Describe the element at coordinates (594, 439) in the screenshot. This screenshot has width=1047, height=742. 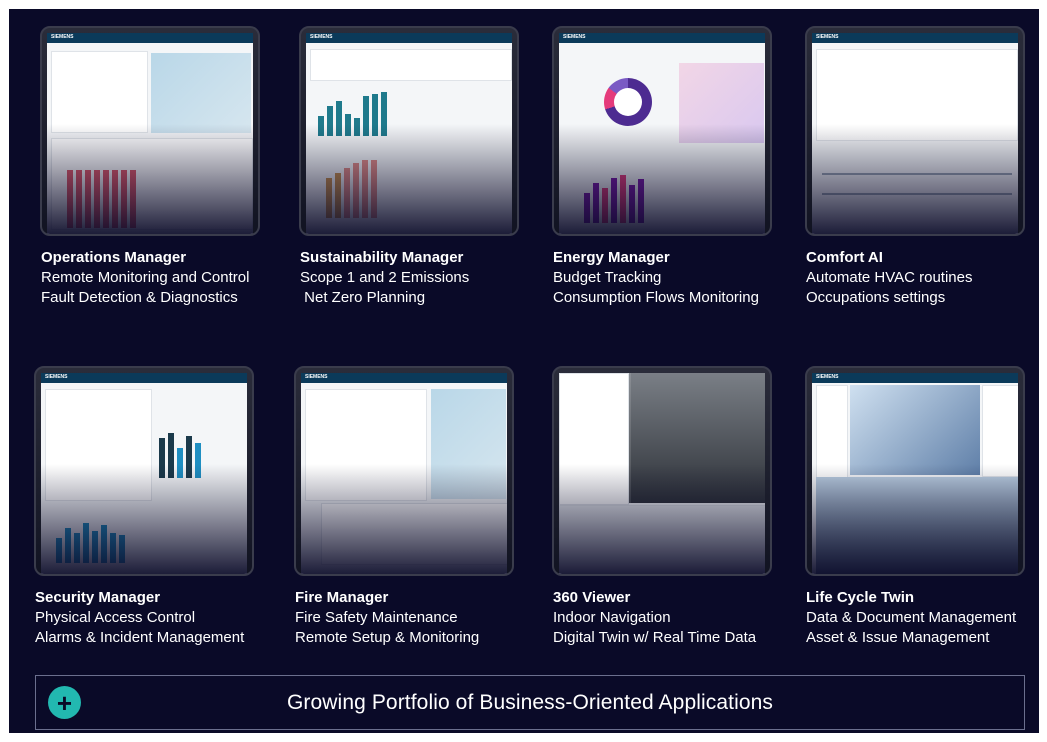
I see `sensor-chart-panel` at that location.